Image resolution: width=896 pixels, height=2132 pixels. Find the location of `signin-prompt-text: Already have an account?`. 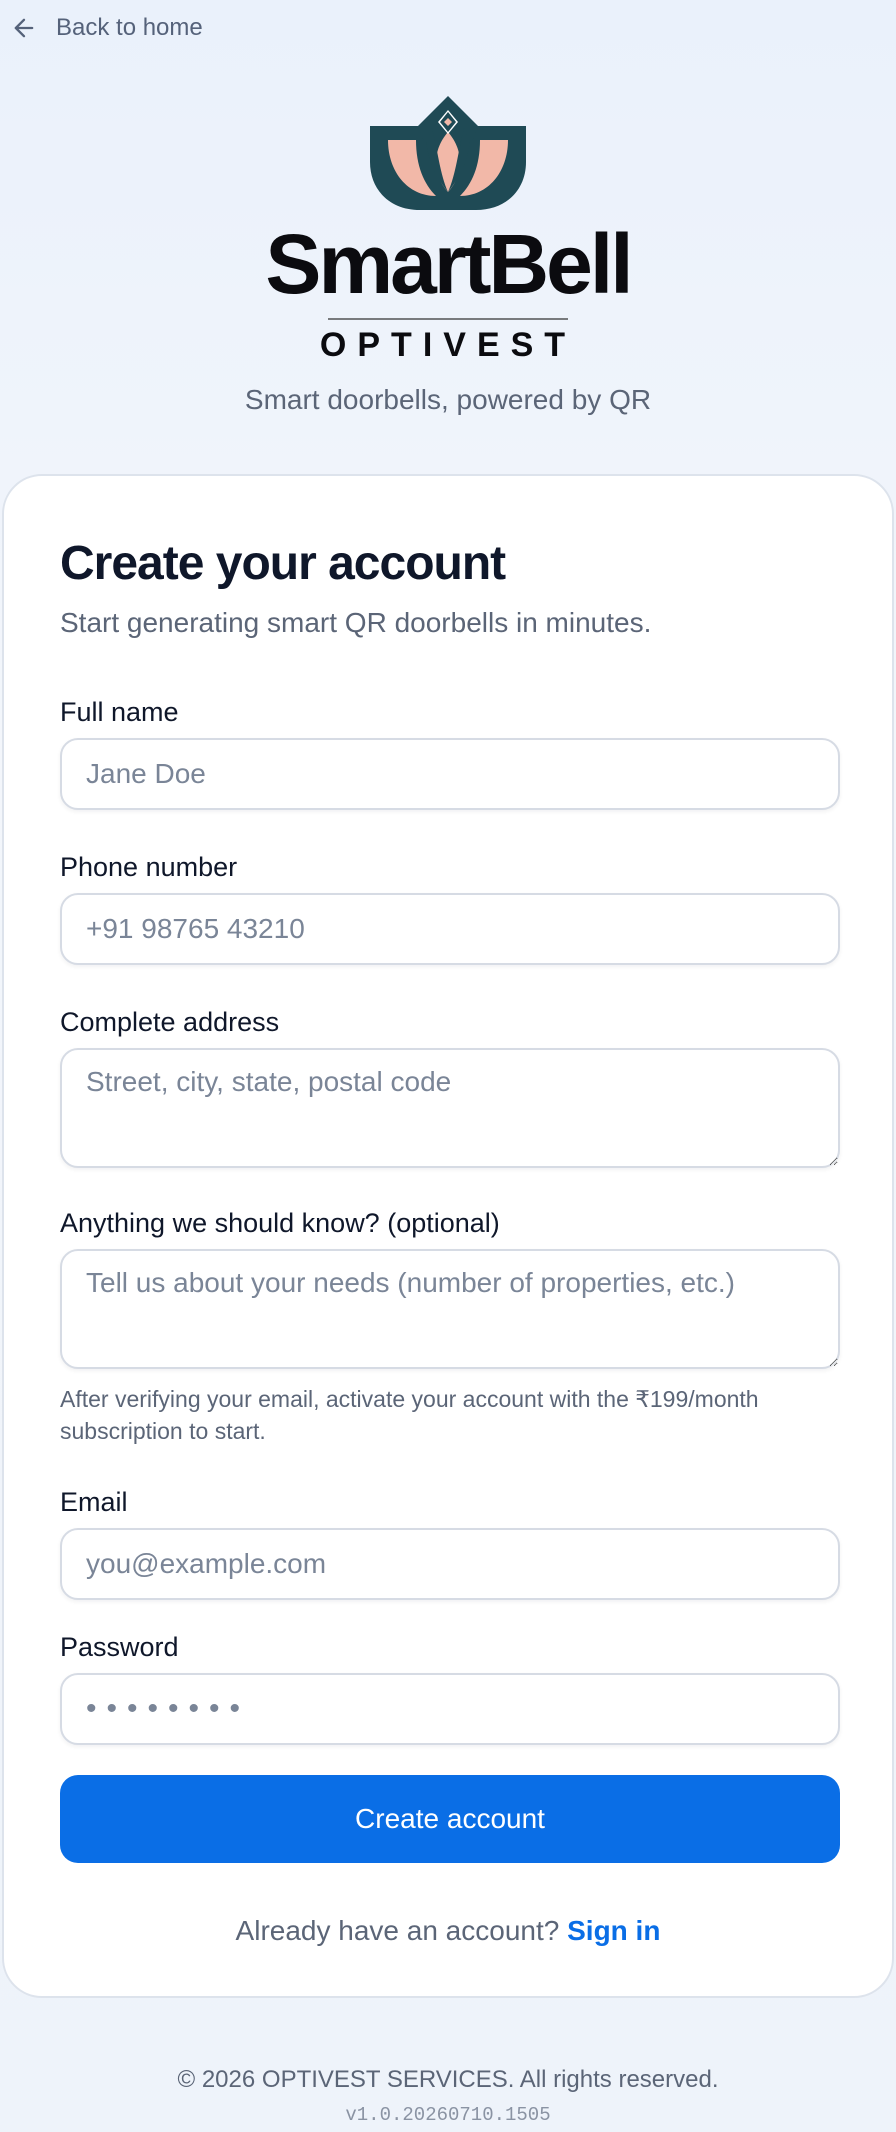

signin-prompt-text: Already have an account? is located at coordinates (397, 1930).